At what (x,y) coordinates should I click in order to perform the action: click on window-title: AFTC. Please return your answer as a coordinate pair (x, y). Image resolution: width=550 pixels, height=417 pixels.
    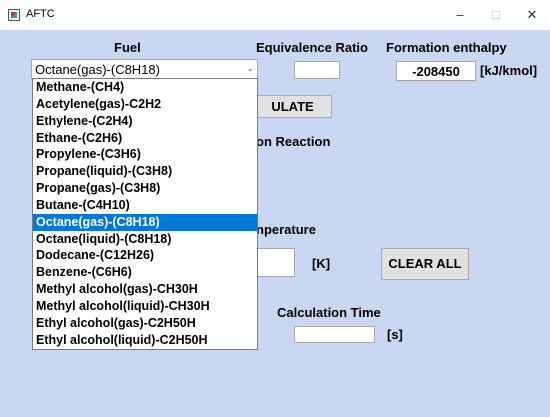
    Looking at the image, I should click on (40, 14).